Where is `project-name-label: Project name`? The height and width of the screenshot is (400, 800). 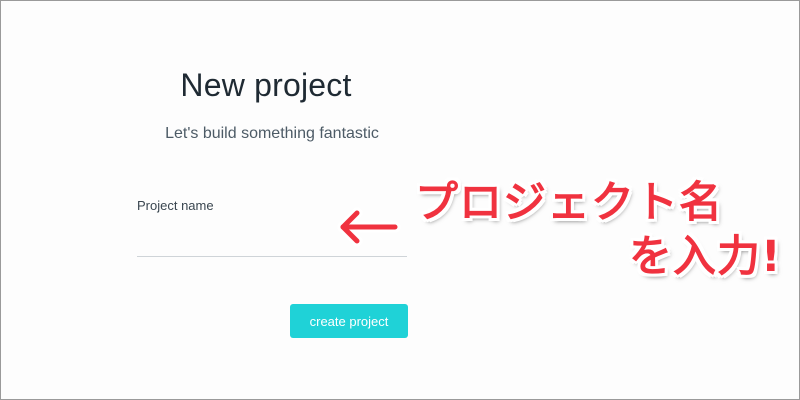
project-name-label: Project name is located at coordinates (175, 205).